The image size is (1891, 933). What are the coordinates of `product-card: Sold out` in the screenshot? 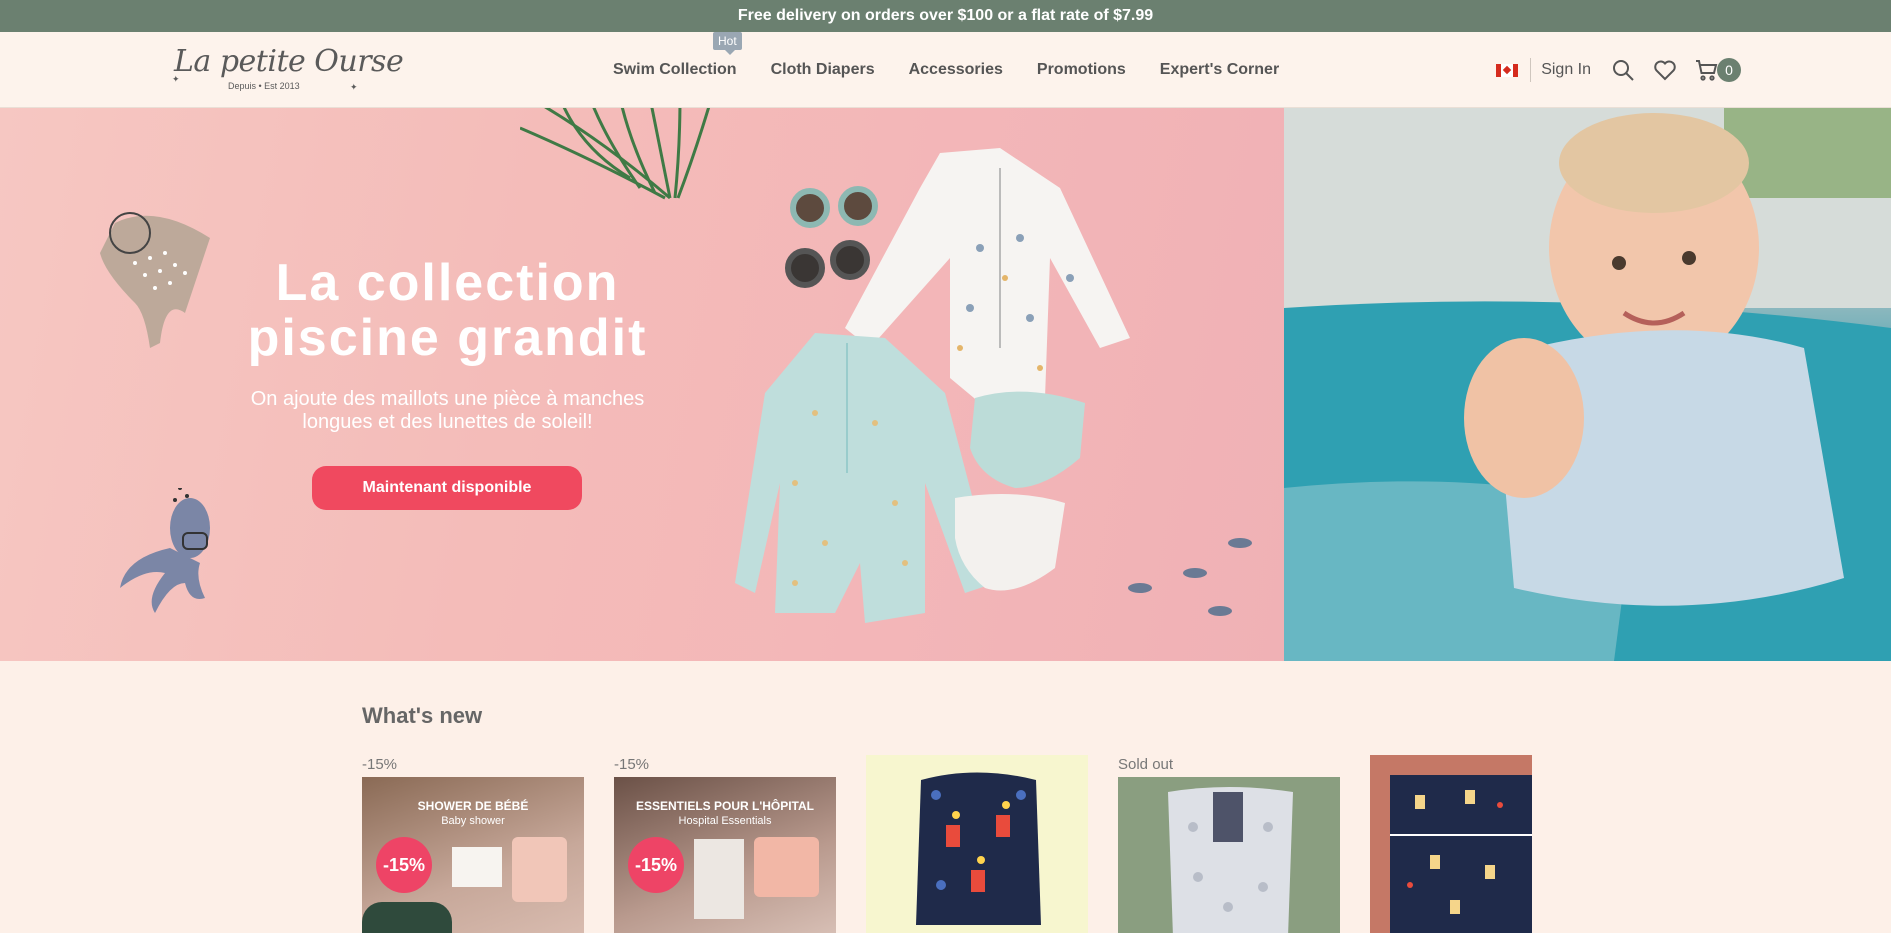 It's located at (1229, 844).